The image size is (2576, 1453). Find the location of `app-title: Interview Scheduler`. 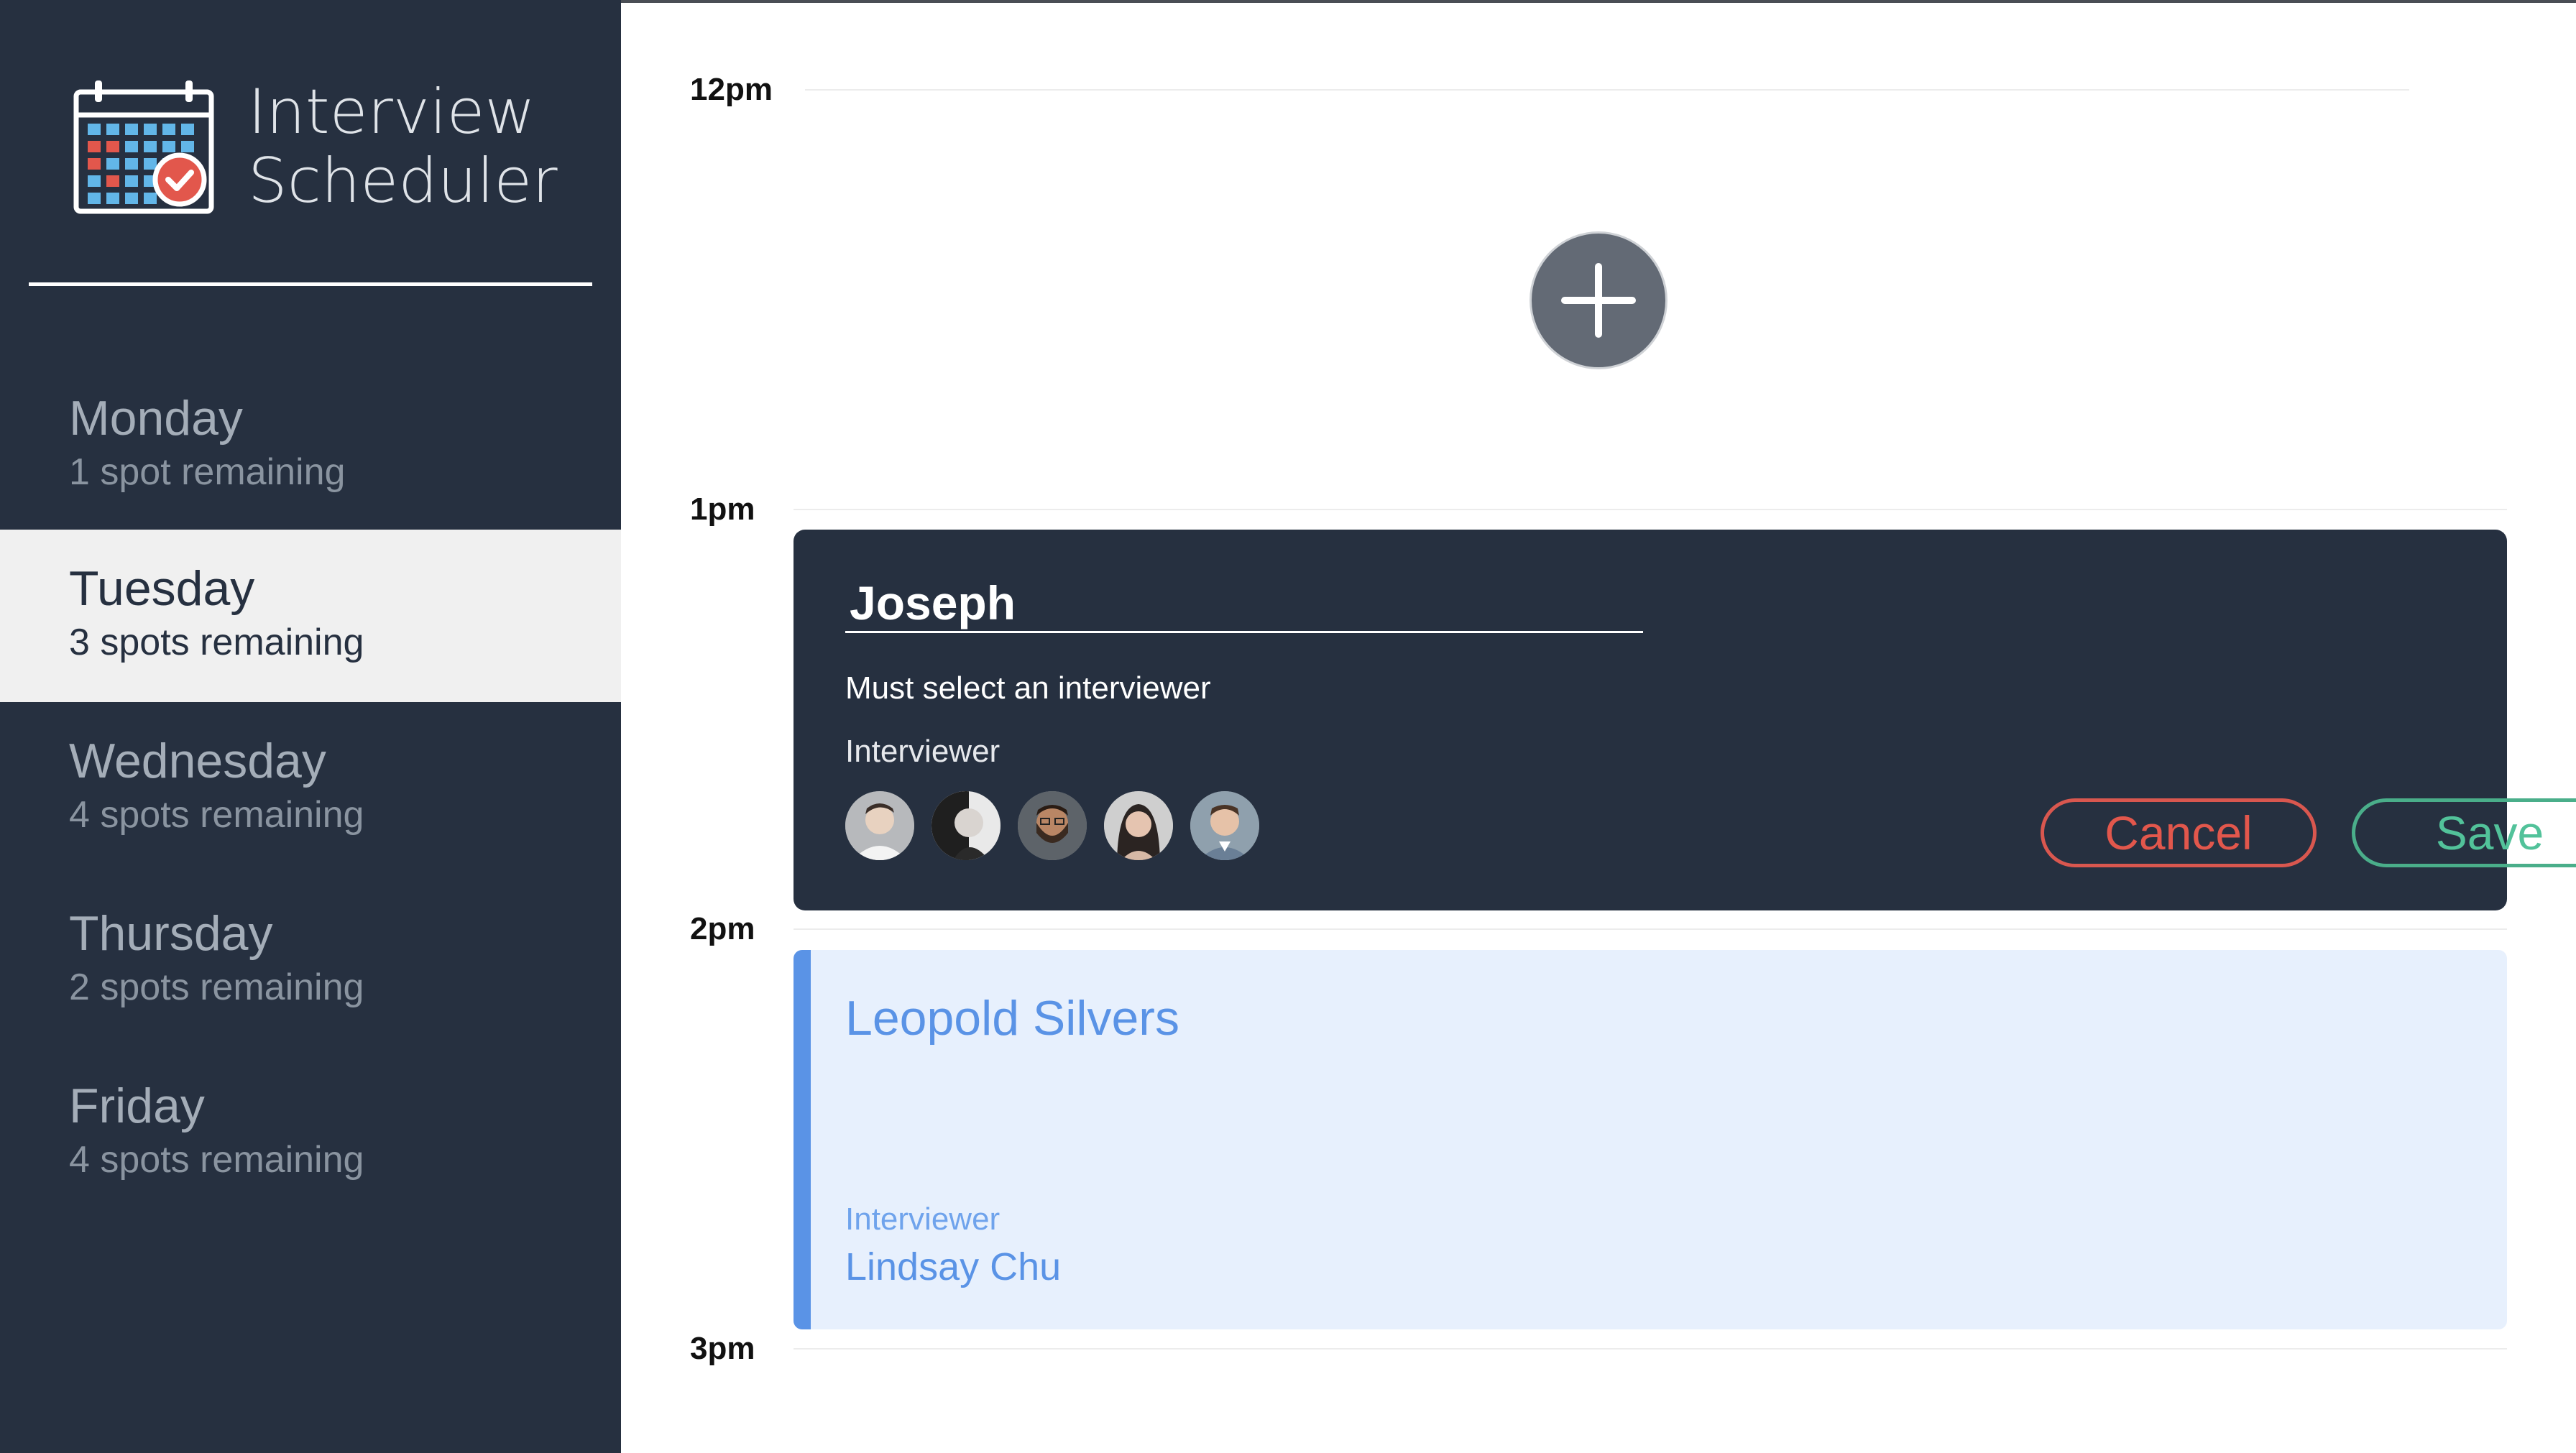

app-title: Interview Scheduler is located at coordinates (403, 147).